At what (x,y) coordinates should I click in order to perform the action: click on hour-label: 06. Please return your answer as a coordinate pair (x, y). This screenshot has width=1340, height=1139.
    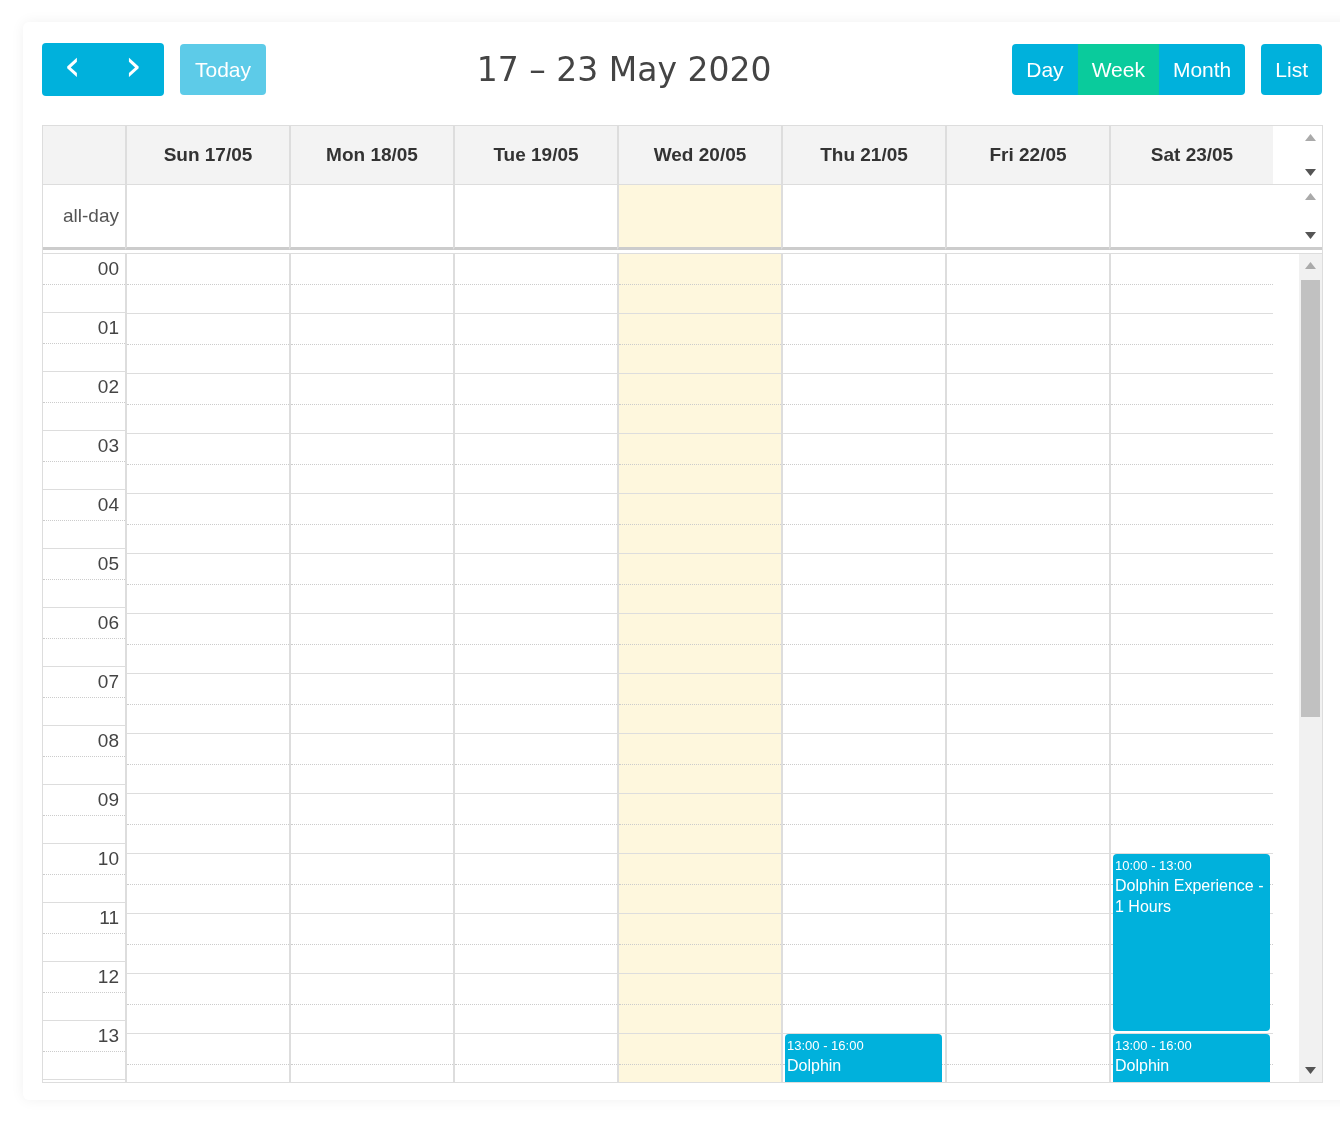
    Looking at the image, I should click on (84, 637).